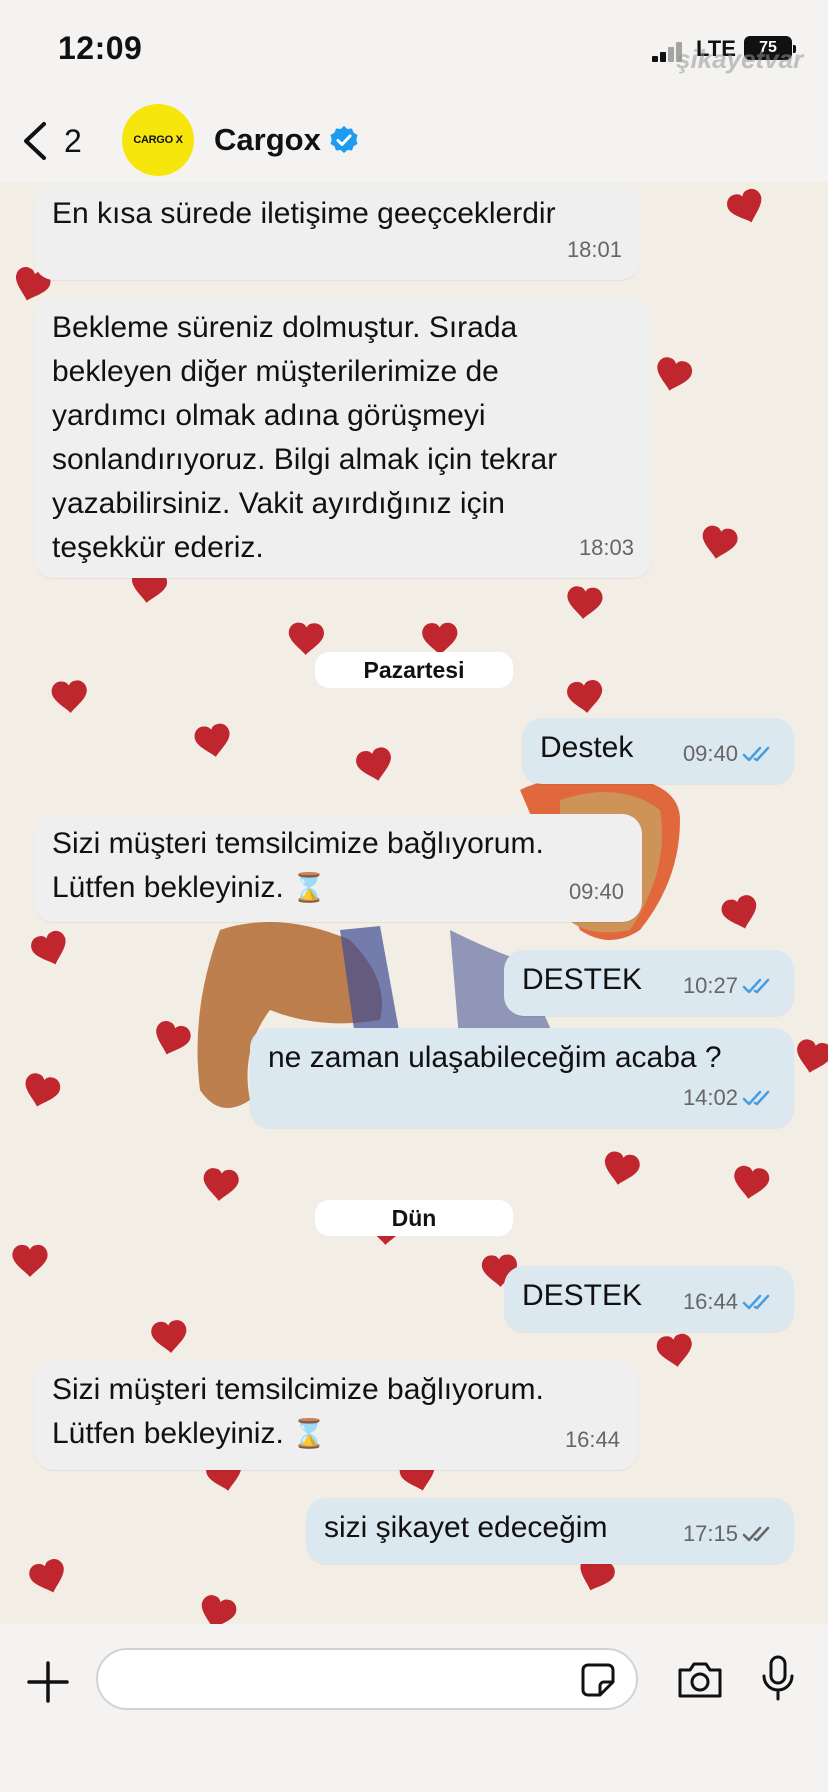  I want to click on message-text: ne zaman ulaşabileceğim acaba ?, so click(495, 1057).